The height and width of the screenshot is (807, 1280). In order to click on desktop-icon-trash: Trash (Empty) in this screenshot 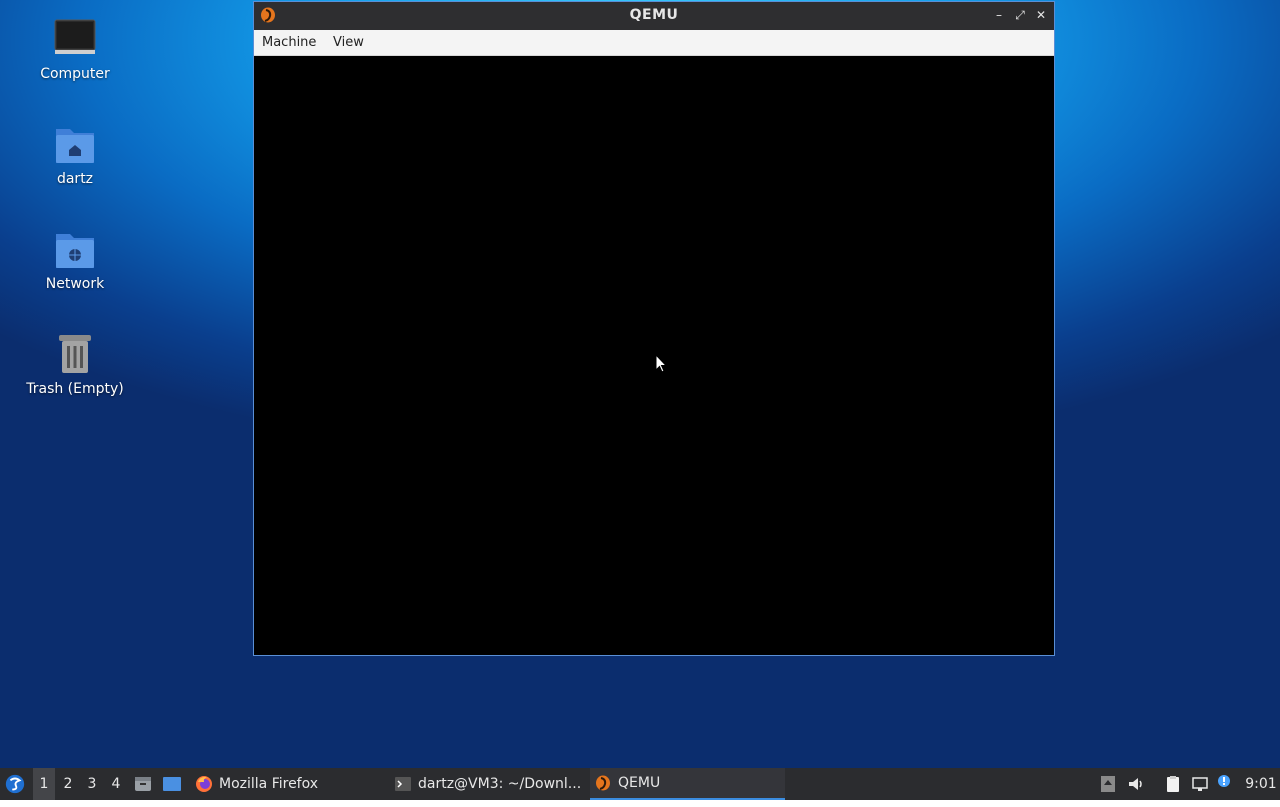, I will do `click(75, 365)`.